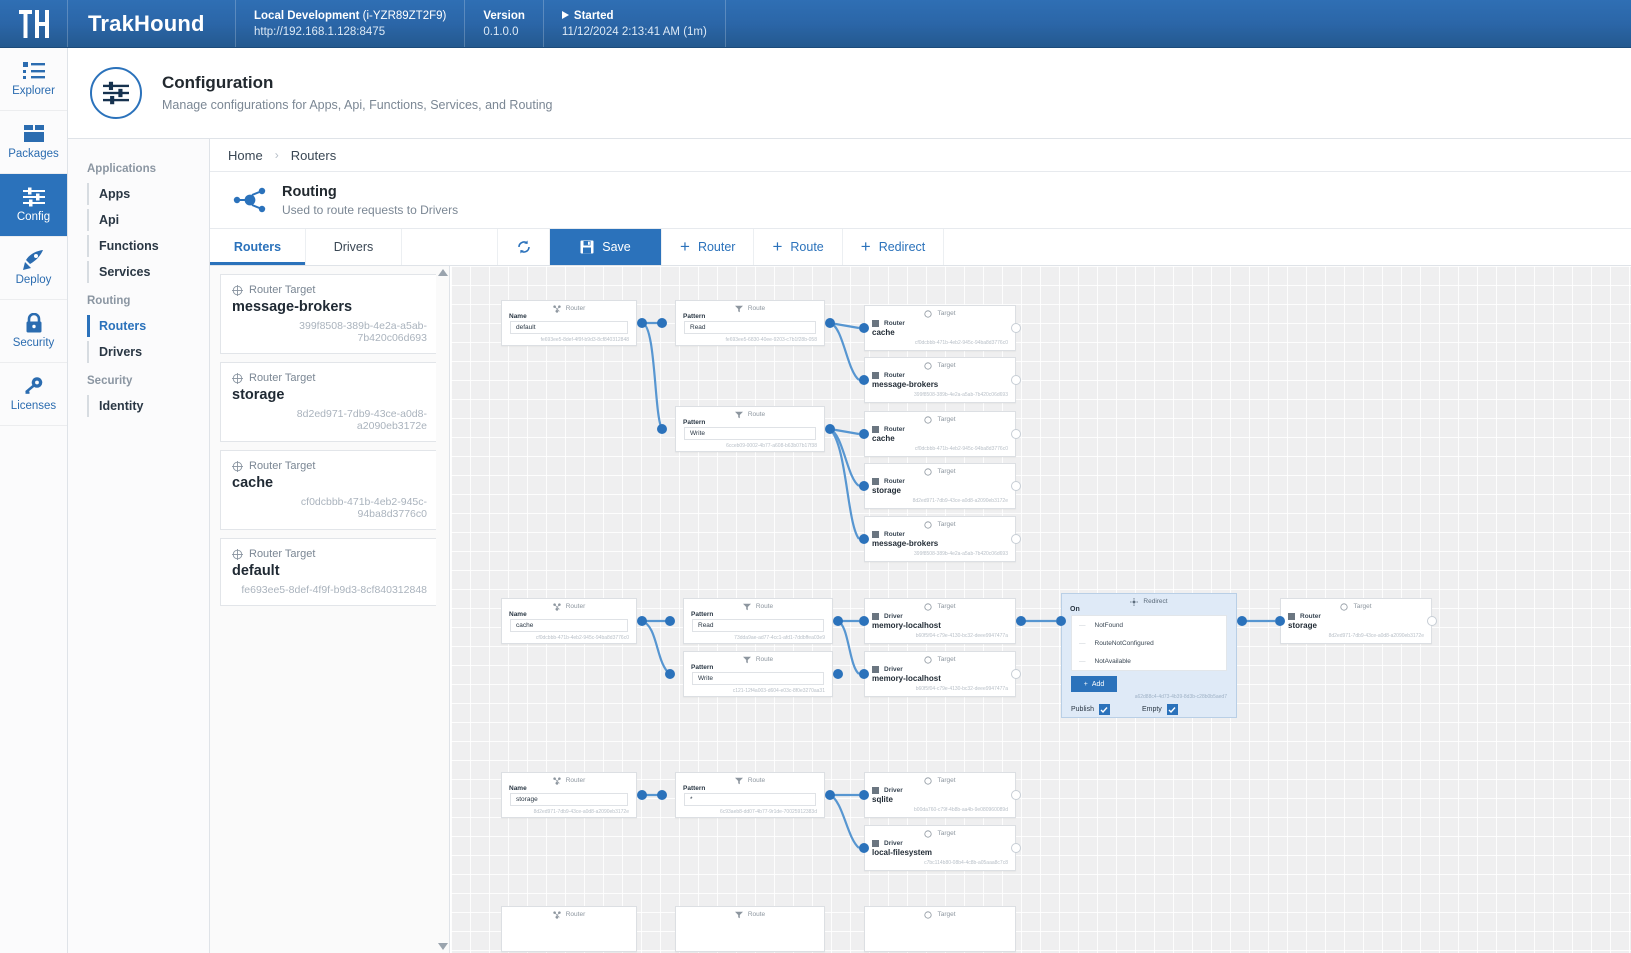  I want to click on publish-checkbox, so click(1104, 709).